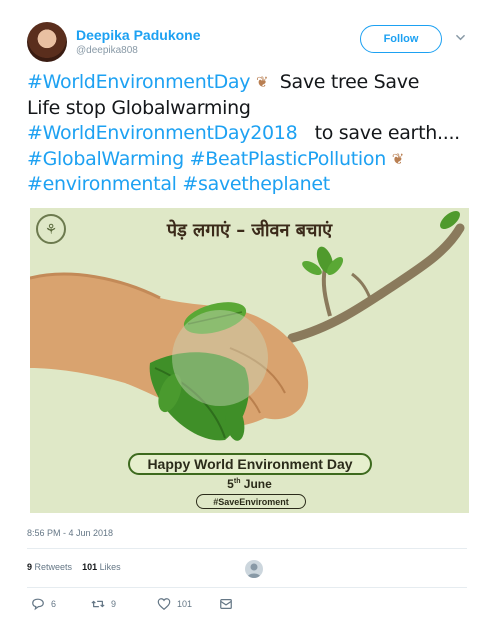  Describe the element at coordinates (53, 567) in the screenshot. I see `retweets-label: Retweets` at that location.